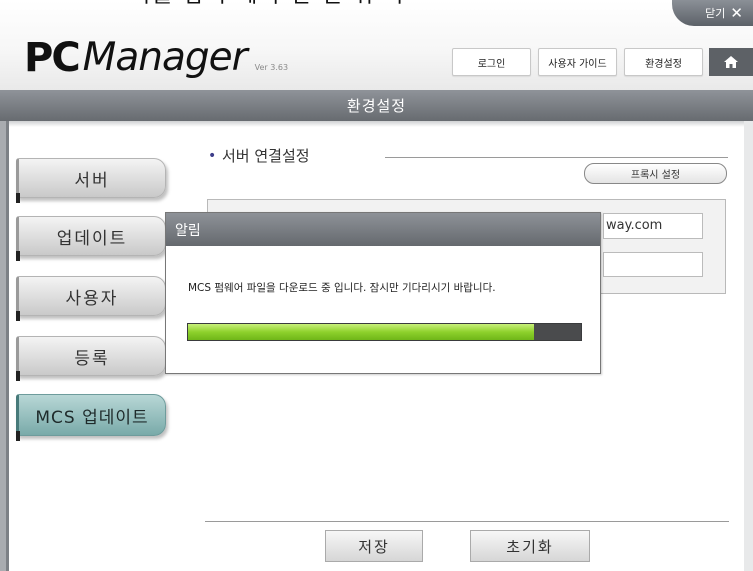 The height and width of the screenshot is (571, 753). Describe the element at coordinates (556, 157) in the screenshot. I see `section-divider` at that location.